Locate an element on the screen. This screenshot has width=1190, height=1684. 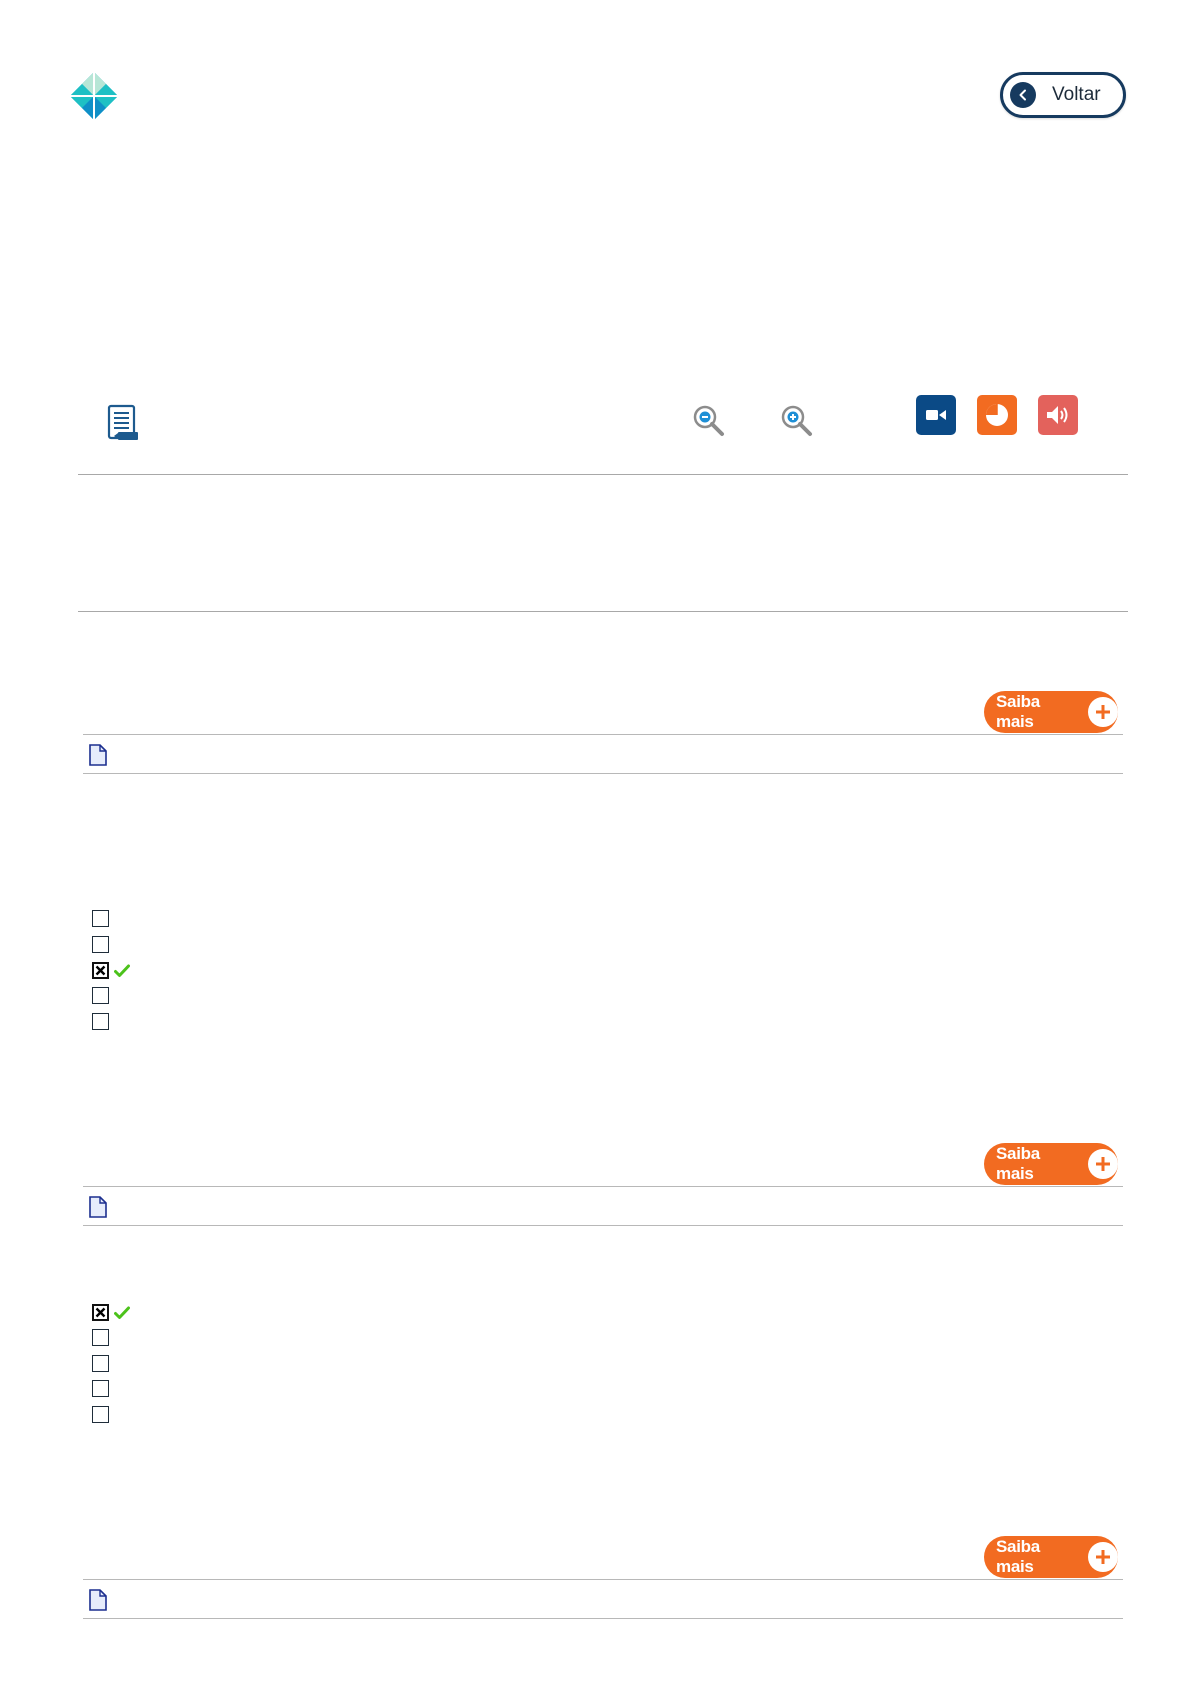
zoom-in-icon is located at coordinates (797, 421).